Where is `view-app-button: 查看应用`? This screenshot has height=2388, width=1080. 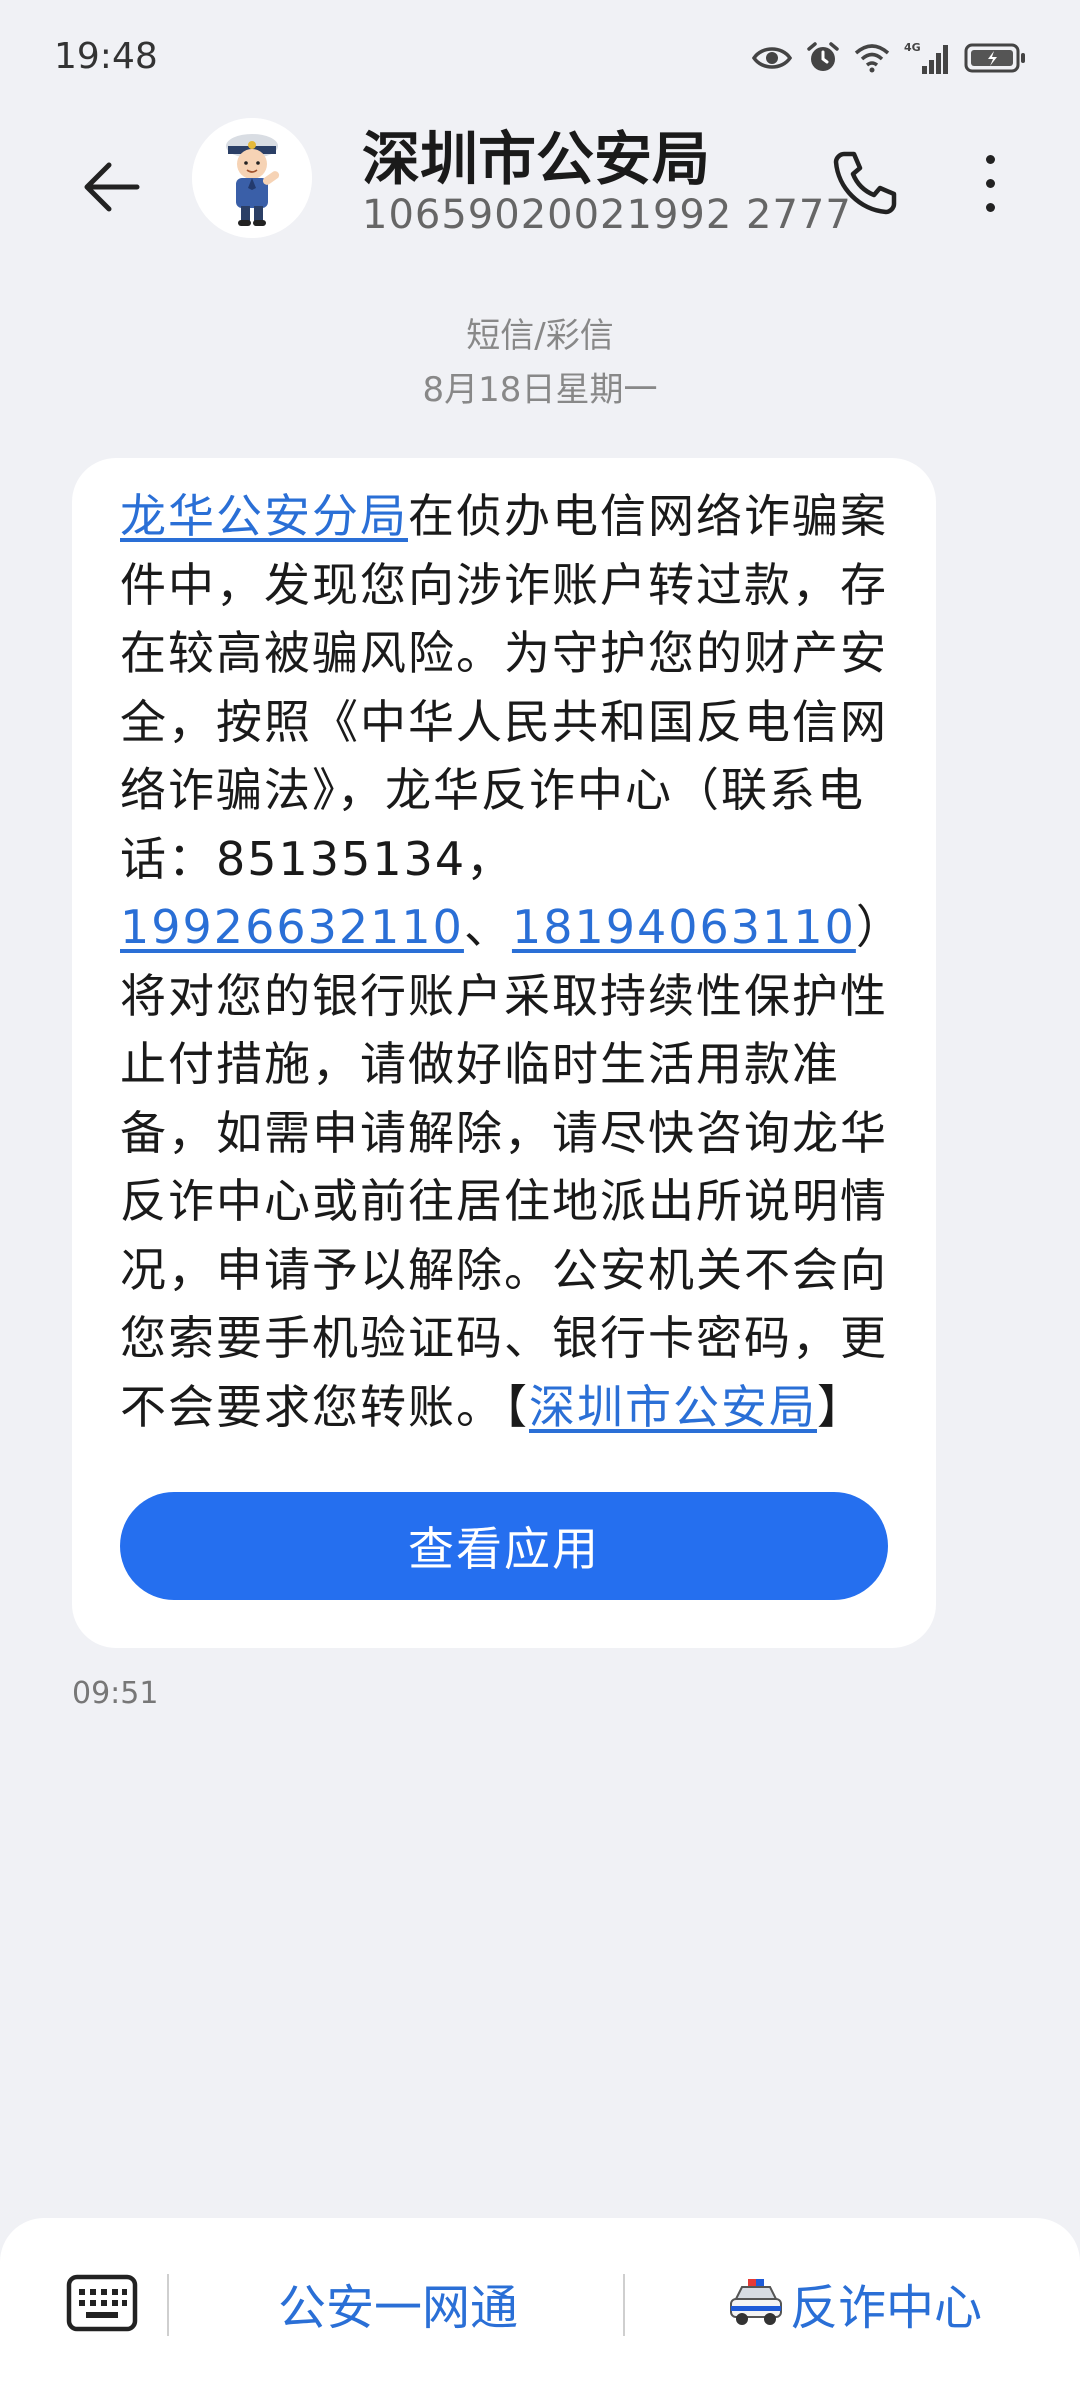
view-app-button: 查看应用 is located at coordinates (504, 1546).